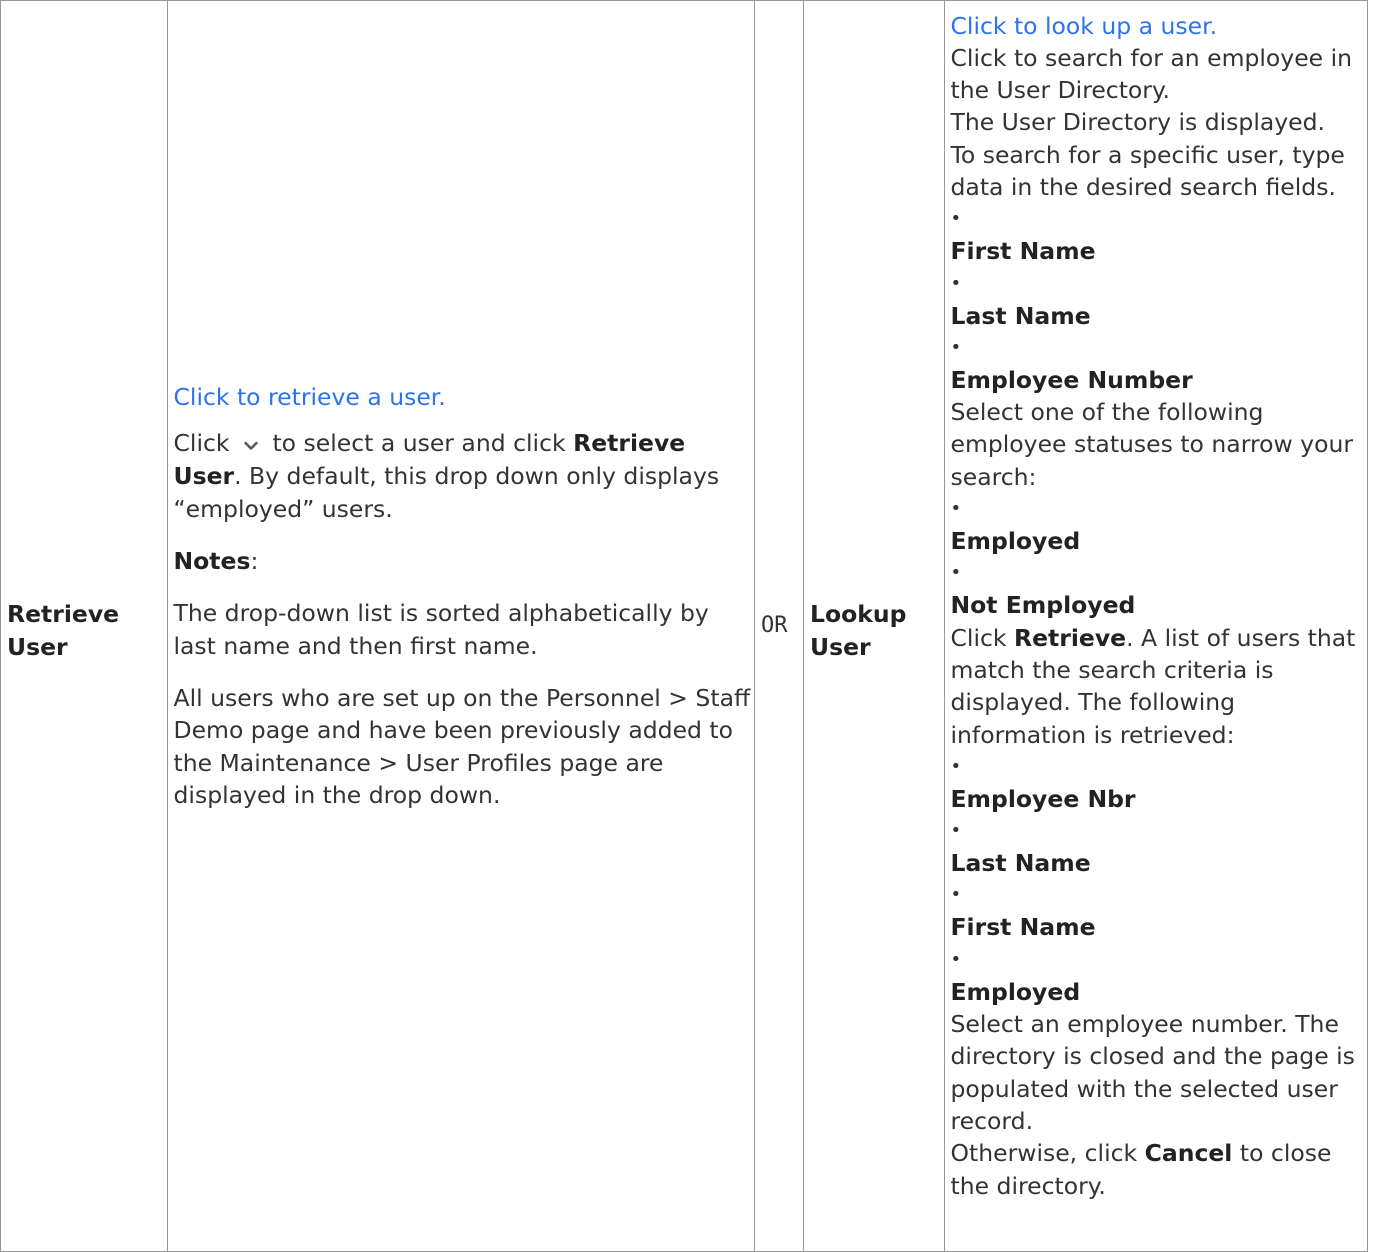  Describe the element at coordinates (858, 630) in the screenshot. I see `lookup-user-heading: Lookup User` at that location.